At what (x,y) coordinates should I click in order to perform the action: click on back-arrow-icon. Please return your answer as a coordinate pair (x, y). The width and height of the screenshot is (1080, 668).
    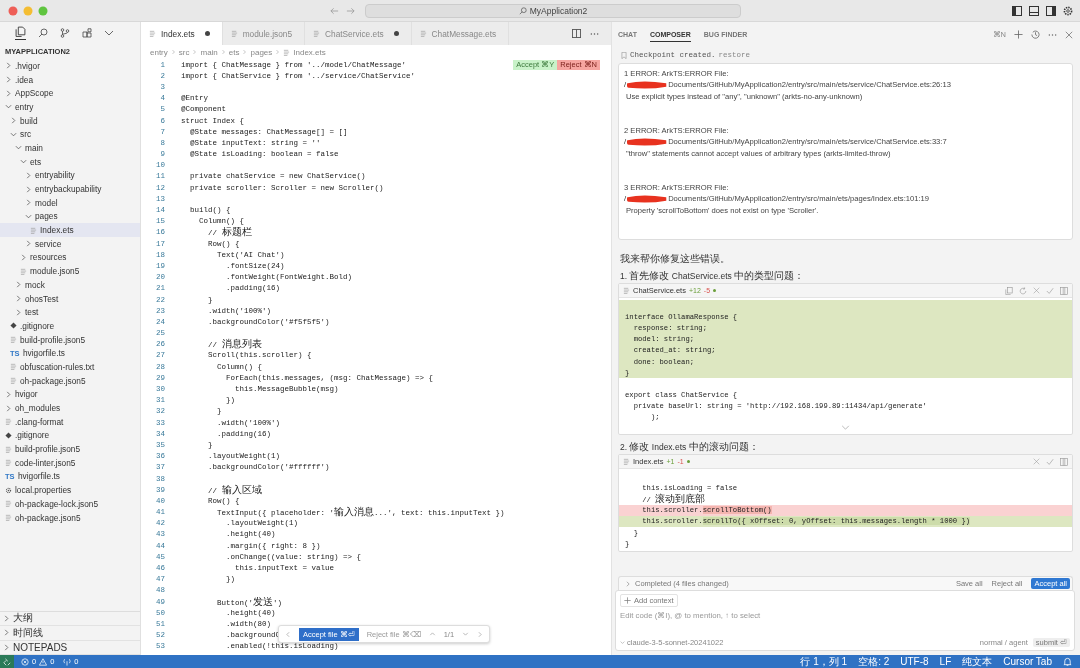
    Looking at the image, I should click on (334, 10).